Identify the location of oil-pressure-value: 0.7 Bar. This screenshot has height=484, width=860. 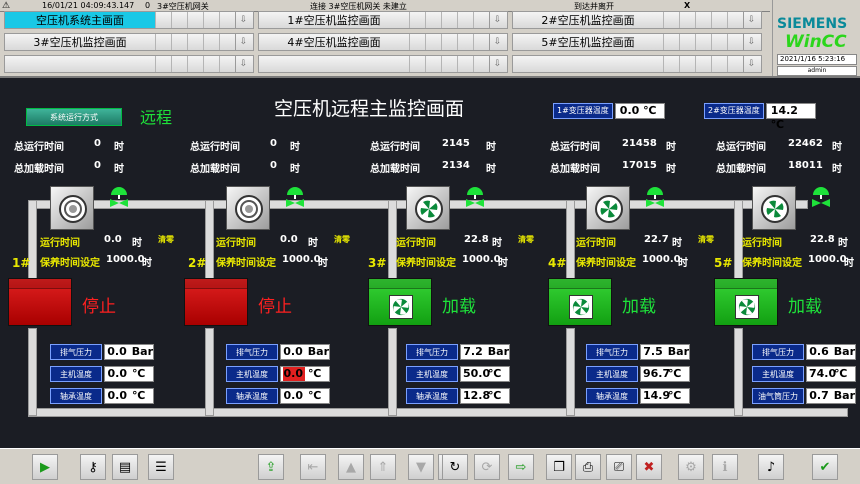
(831, 396).